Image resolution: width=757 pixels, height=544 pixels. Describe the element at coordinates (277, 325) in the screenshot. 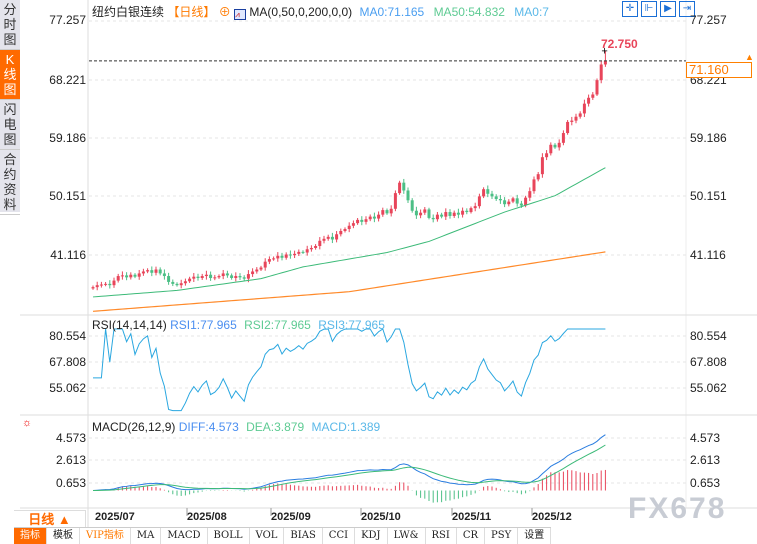

I see `rsi2-value: RSI2:77.965` at that location.